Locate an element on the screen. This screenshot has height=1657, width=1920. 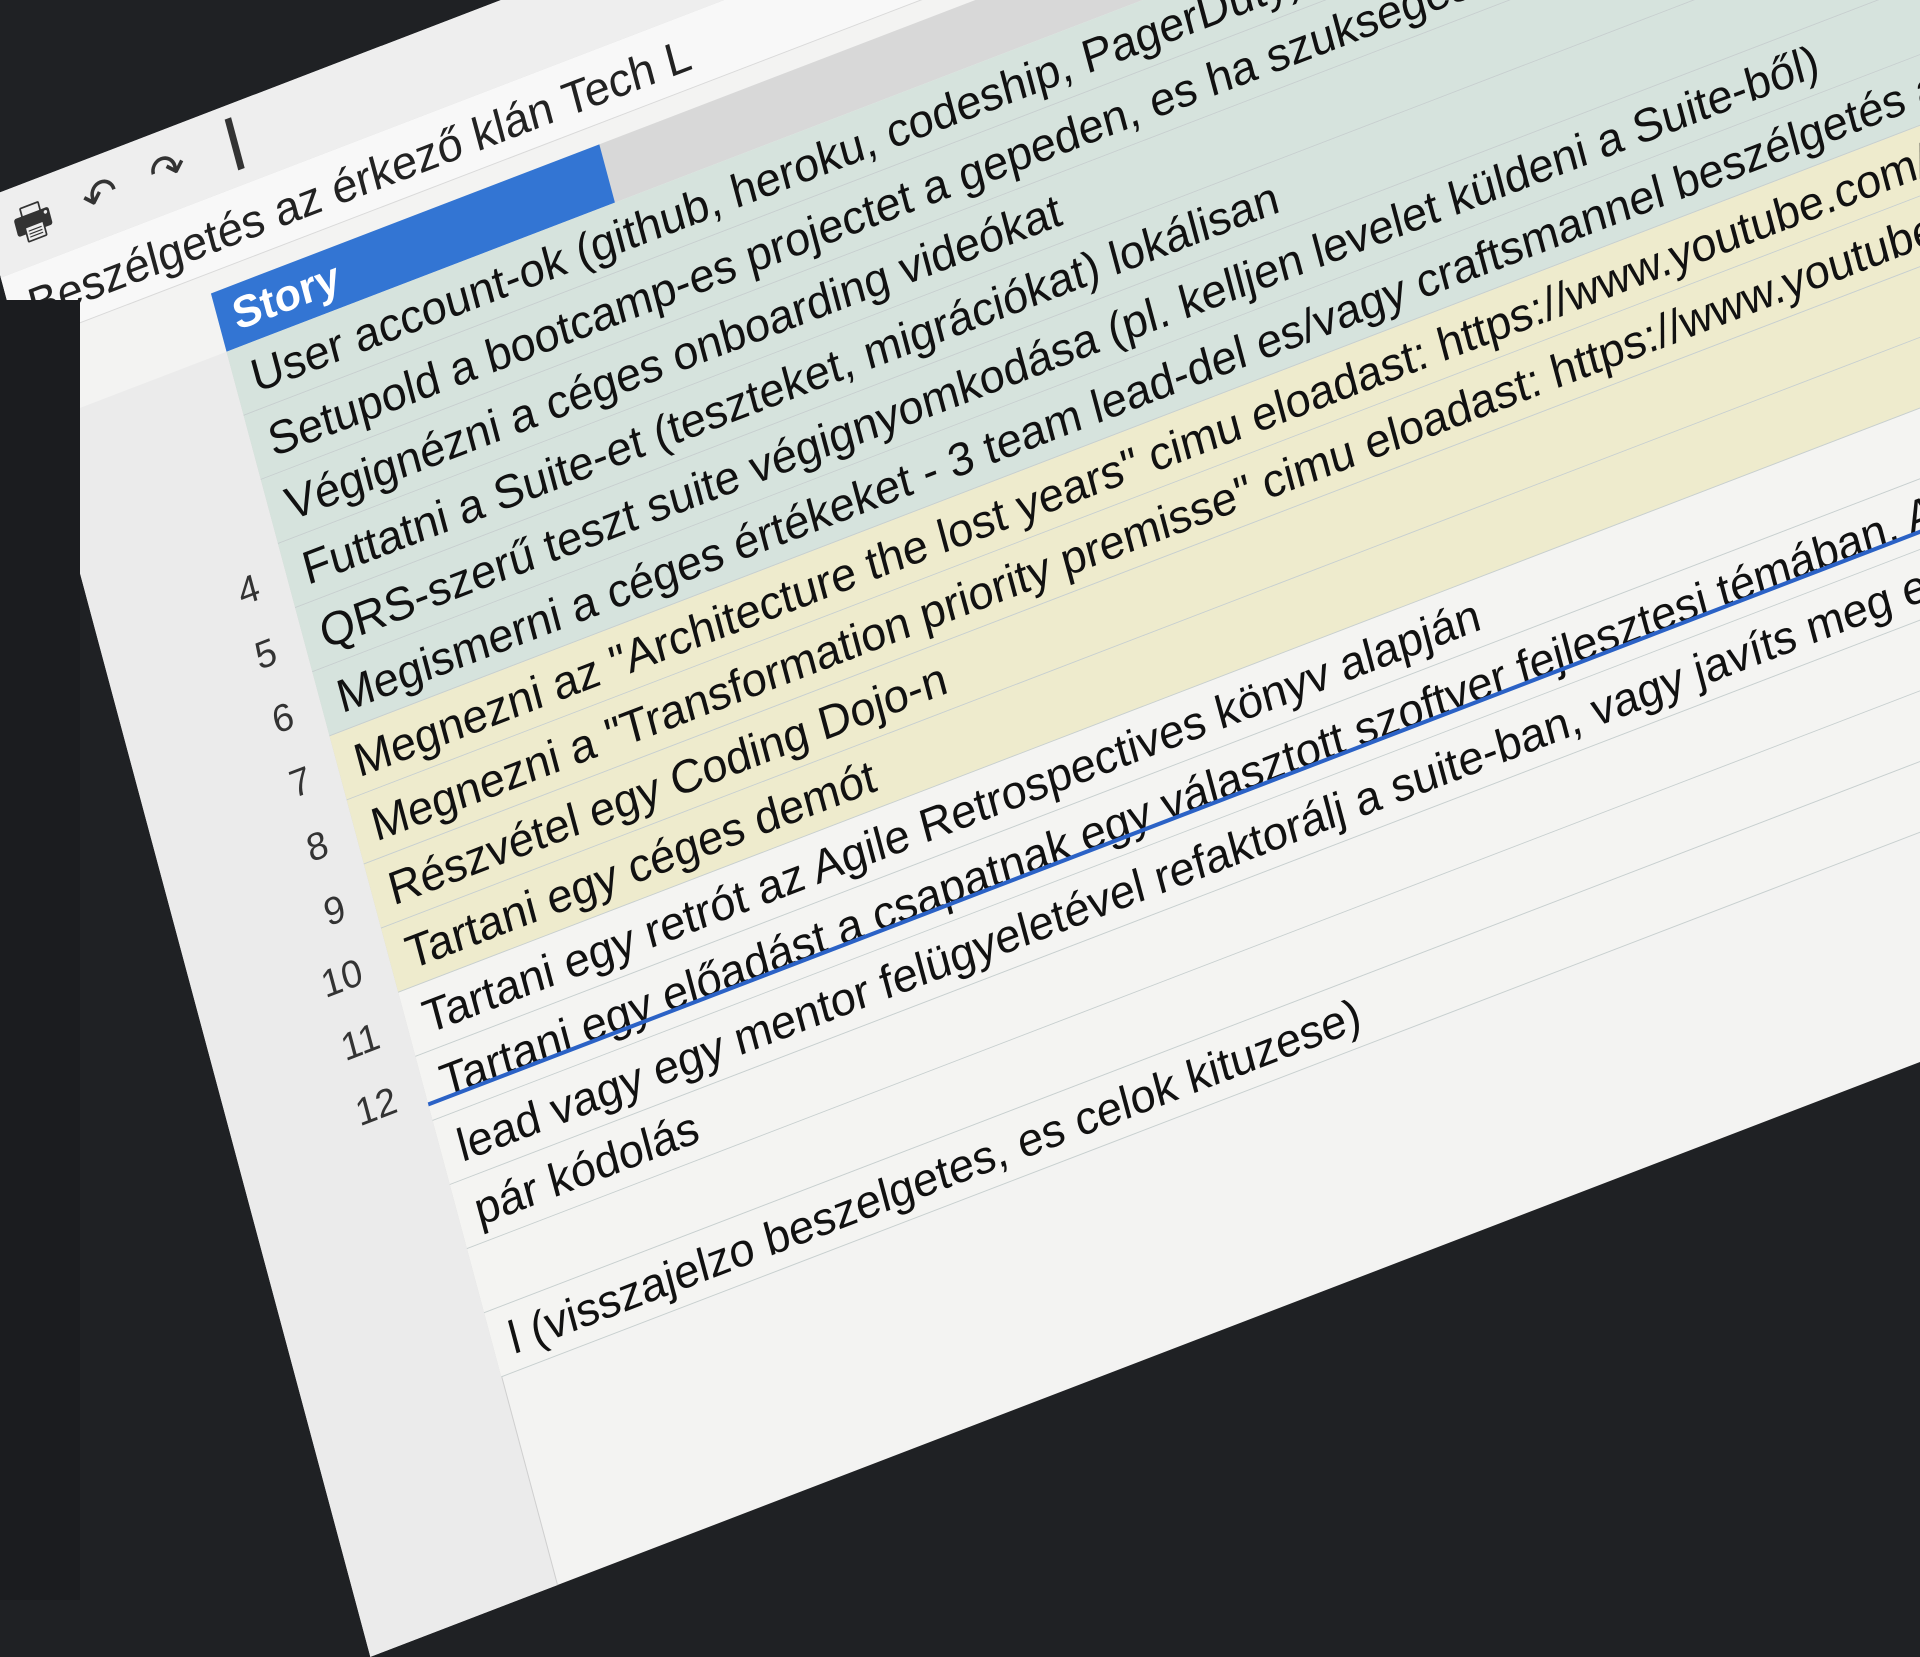
undo-icon: ↶ is located at coordinates (101, 196).